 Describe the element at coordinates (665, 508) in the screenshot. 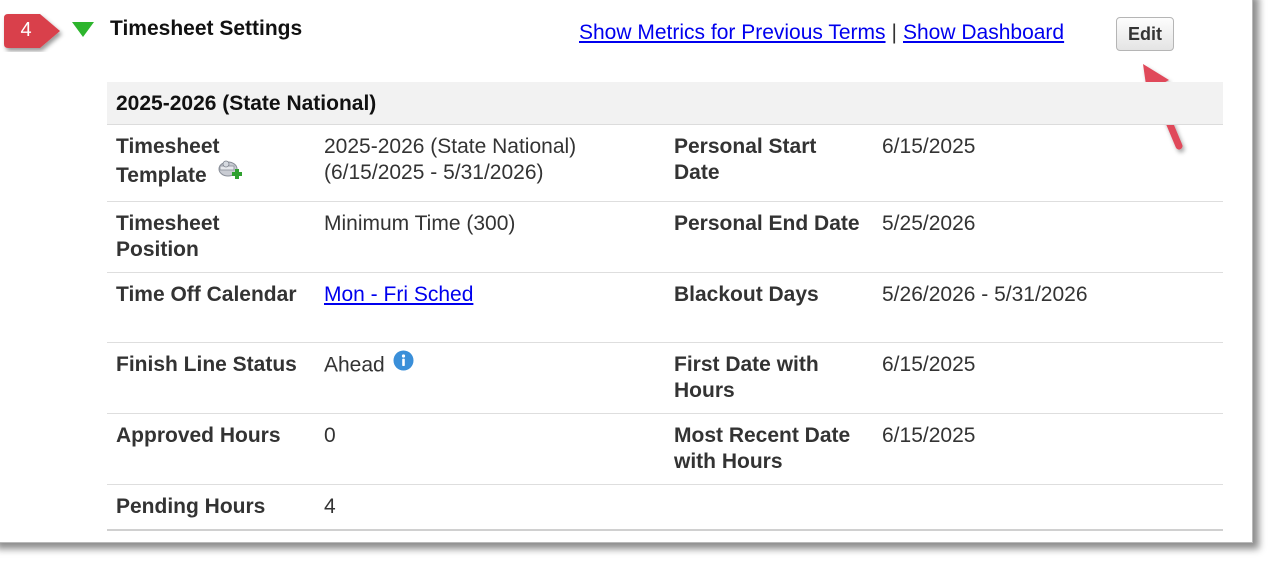

I see `table-row: Pending Hours 4` at that location.